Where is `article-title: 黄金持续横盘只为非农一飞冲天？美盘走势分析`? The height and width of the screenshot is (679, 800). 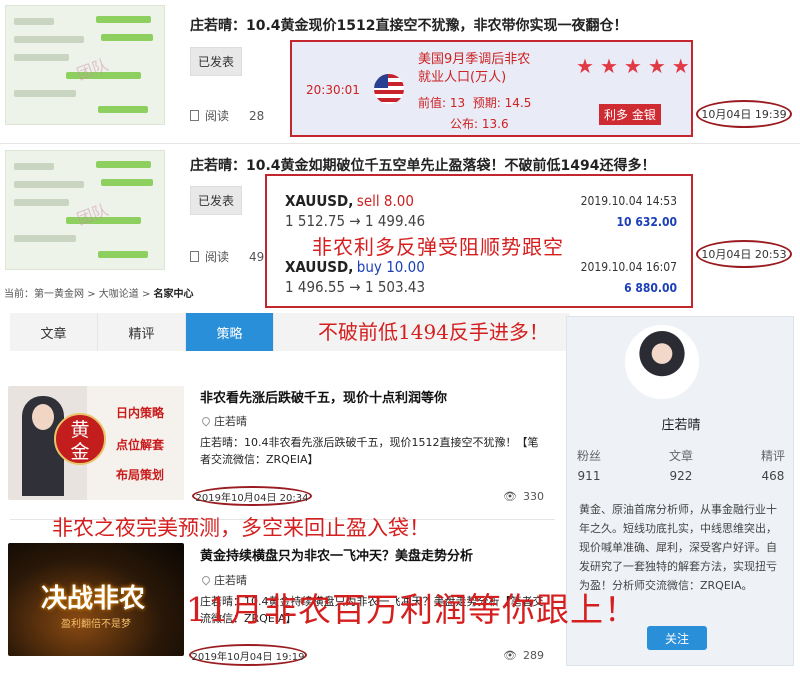 article-title: 黄金持续横盘只为非农一飞冲天？美盘走势分析 is located at coordinates (336, 554).